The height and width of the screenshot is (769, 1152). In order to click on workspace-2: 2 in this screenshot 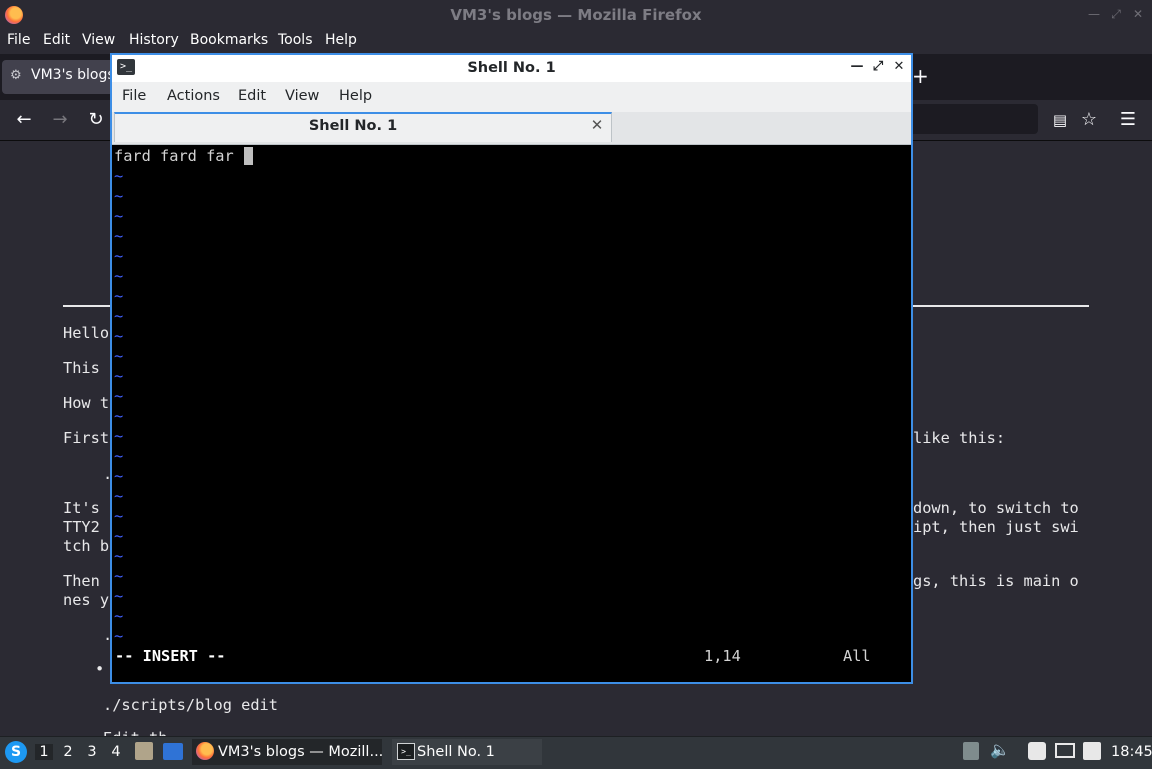, I will do `click(68, 752)`.